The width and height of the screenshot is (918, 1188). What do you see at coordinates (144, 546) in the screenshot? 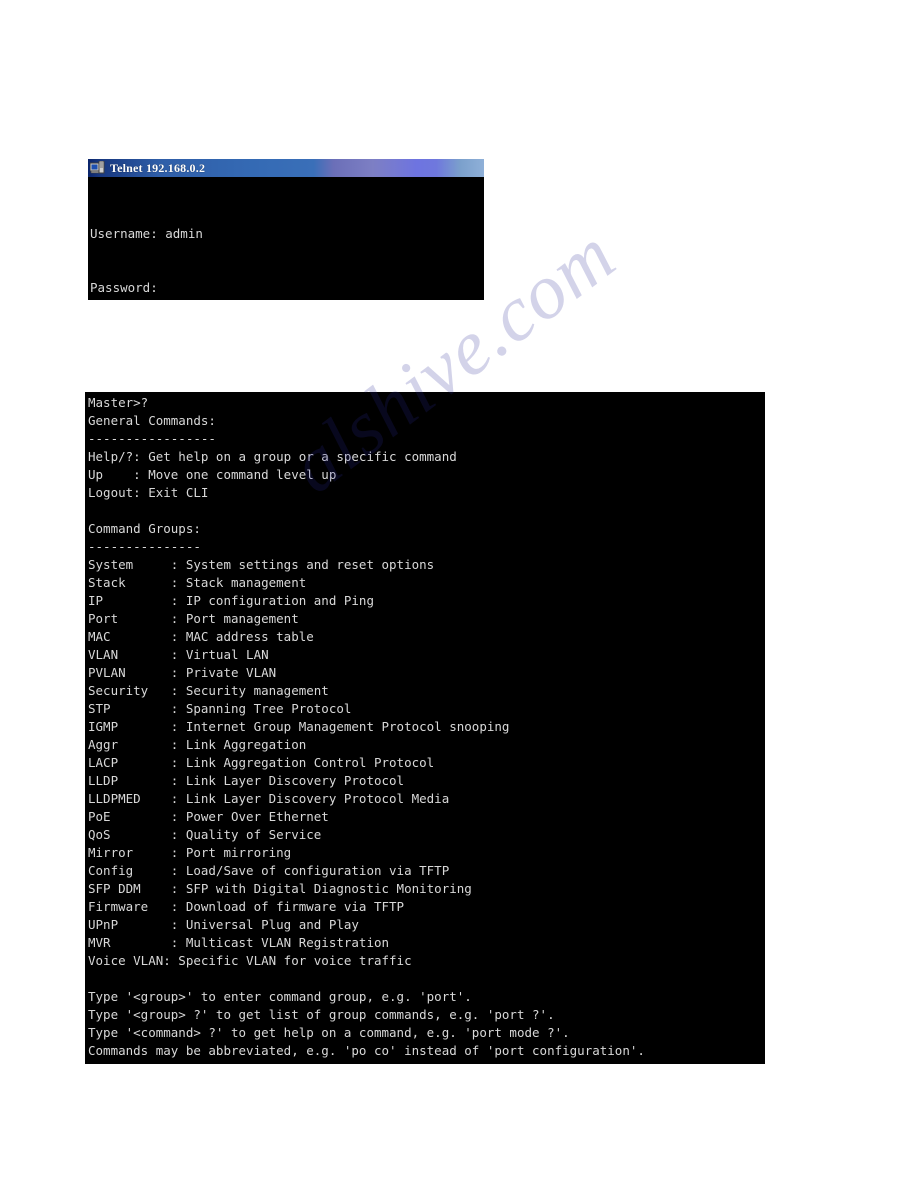
I see `command-groups-rule: ---------------` at bounding box center [144, 546].